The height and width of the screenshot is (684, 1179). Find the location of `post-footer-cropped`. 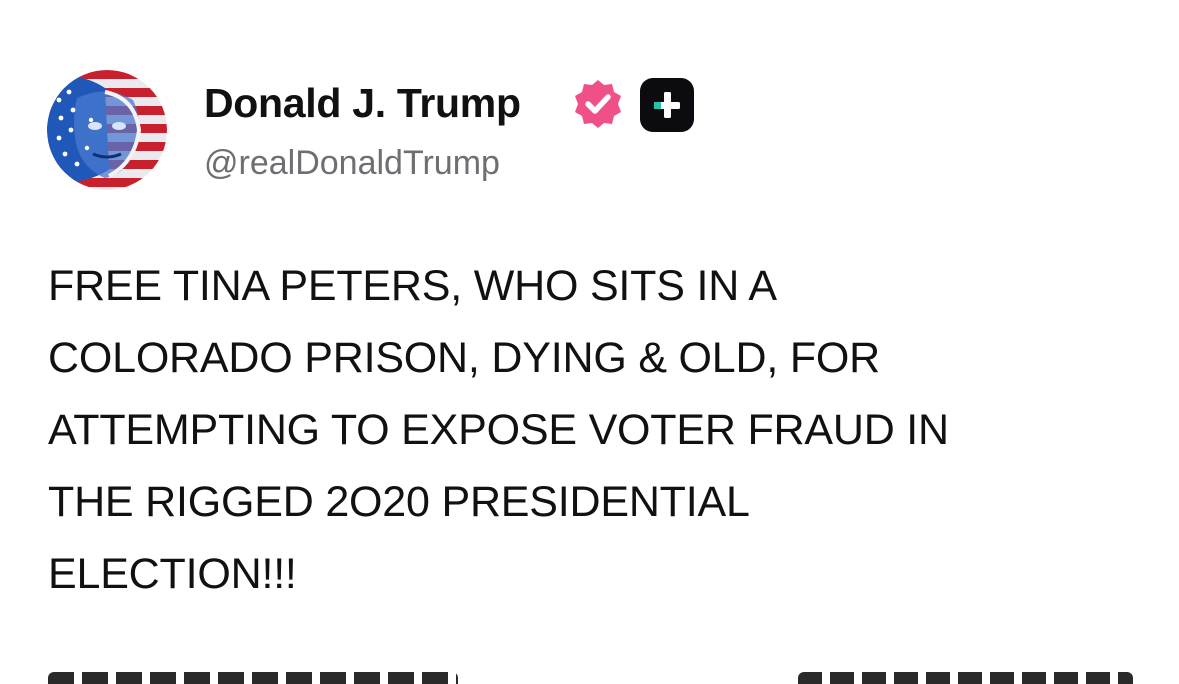

post-footer-cropped is located at coordinates (590, 678).